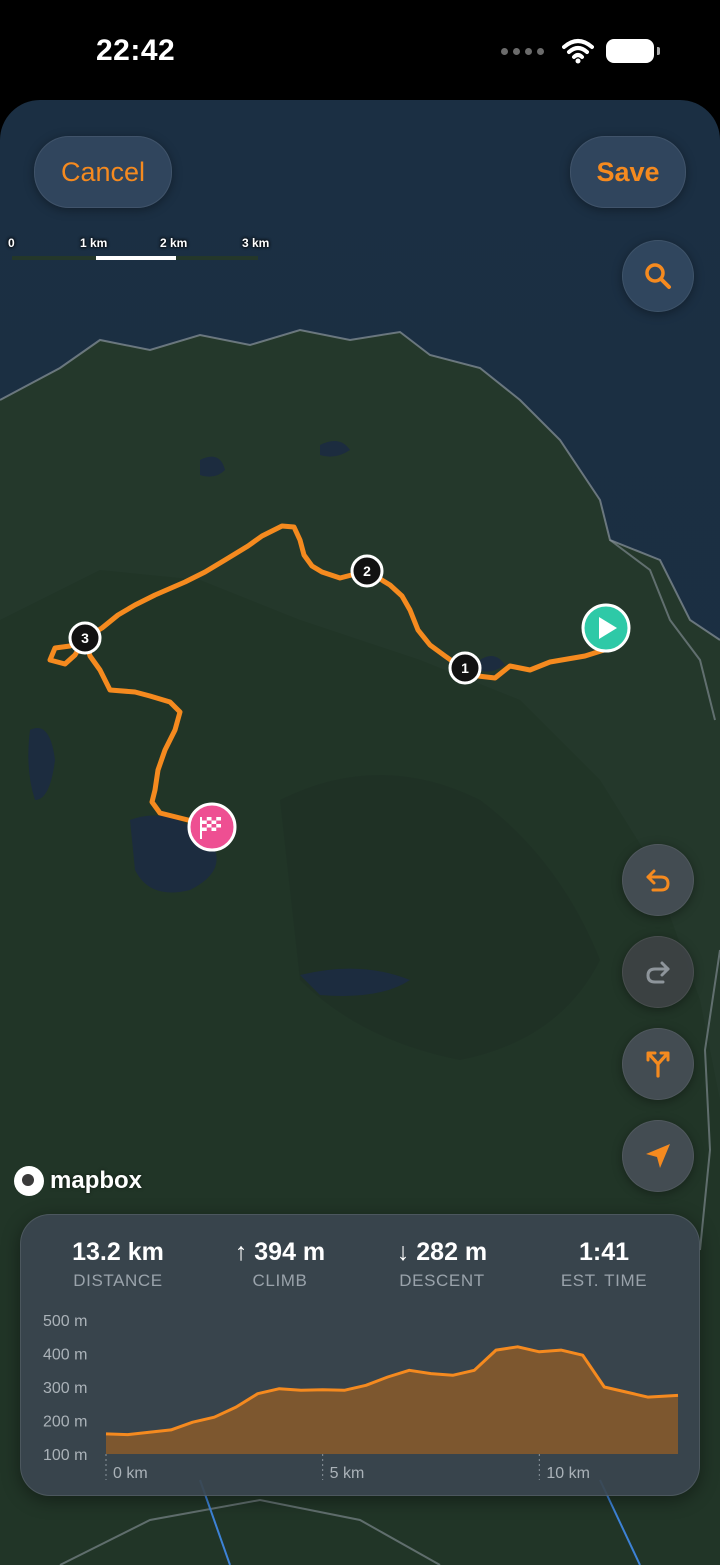  I want to click on y-tick-label: 300 m, so click(65, 1388).